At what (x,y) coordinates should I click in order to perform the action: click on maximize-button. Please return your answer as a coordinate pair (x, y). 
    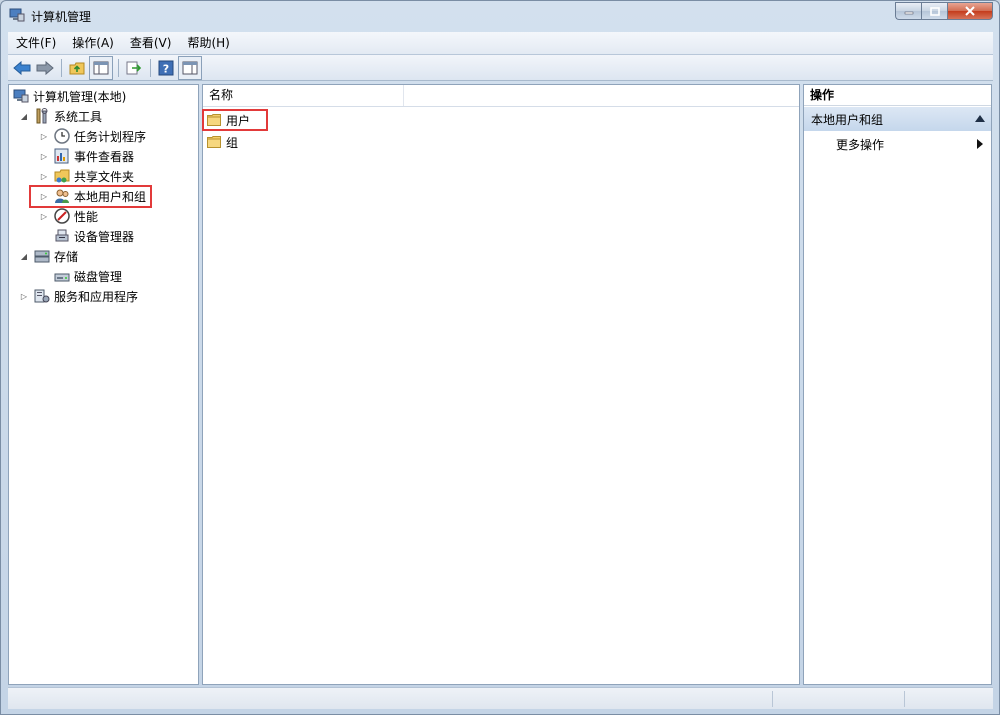
    Looking at the image, I should click on (934, 11).